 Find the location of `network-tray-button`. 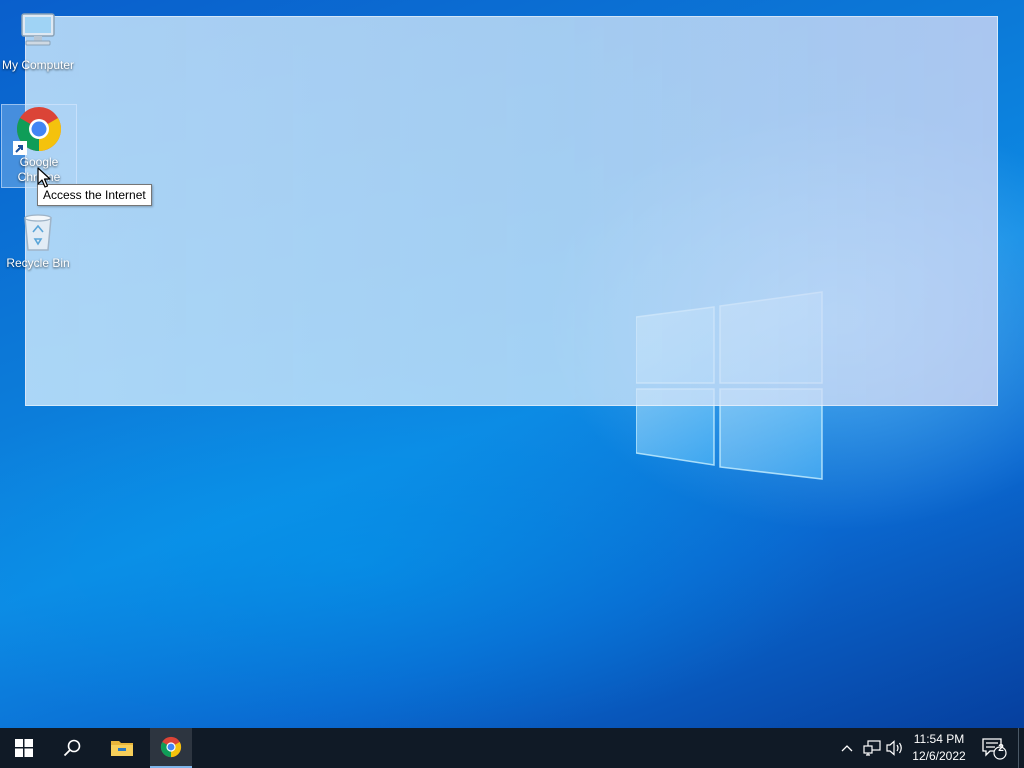

network-tray-button is located at coordinates (872, 748).